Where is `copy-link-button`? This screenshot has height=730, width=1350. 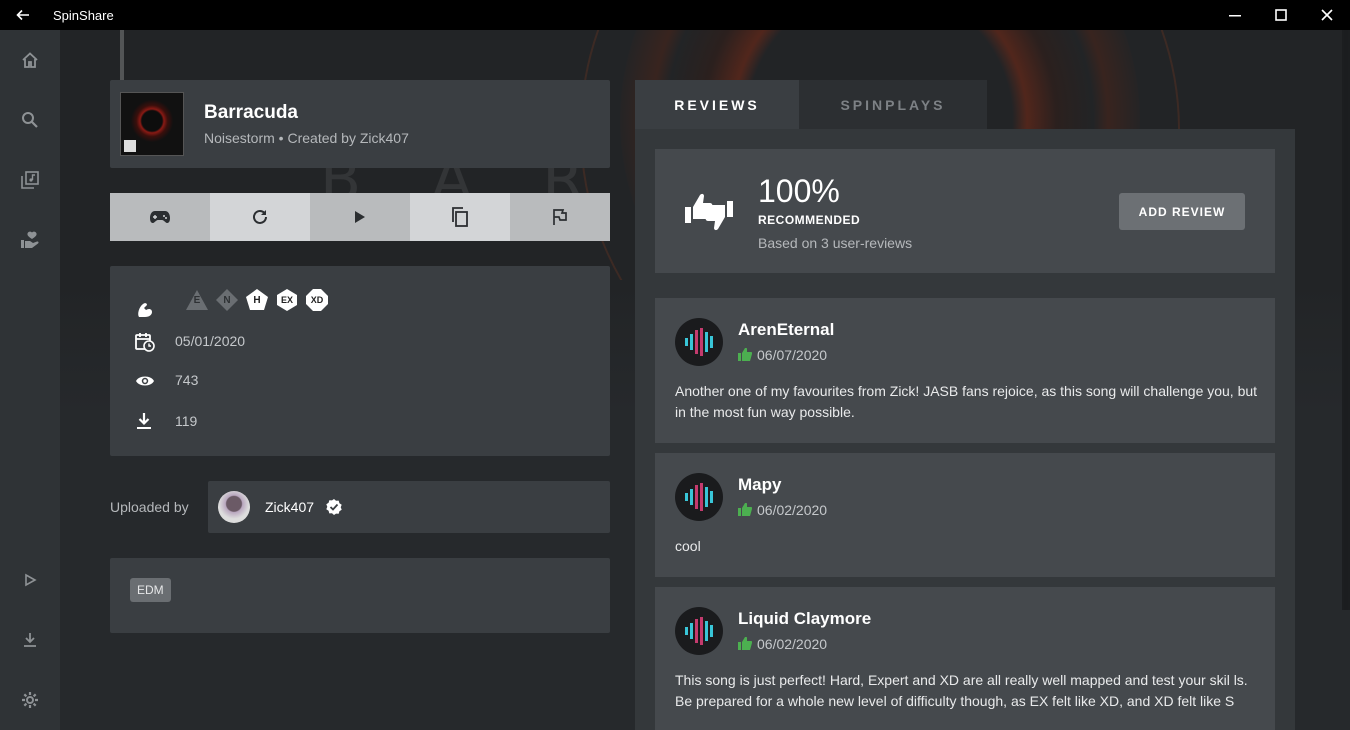 copy-link-button is located at coordinates (460, 217).